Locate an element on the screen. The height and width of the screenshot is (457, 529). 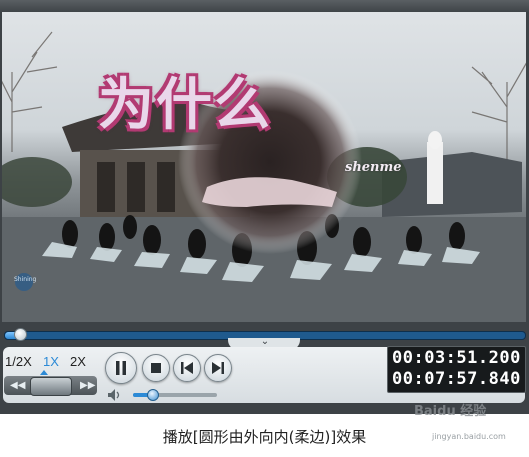
stop-icon is located at coordinates (156, 368).